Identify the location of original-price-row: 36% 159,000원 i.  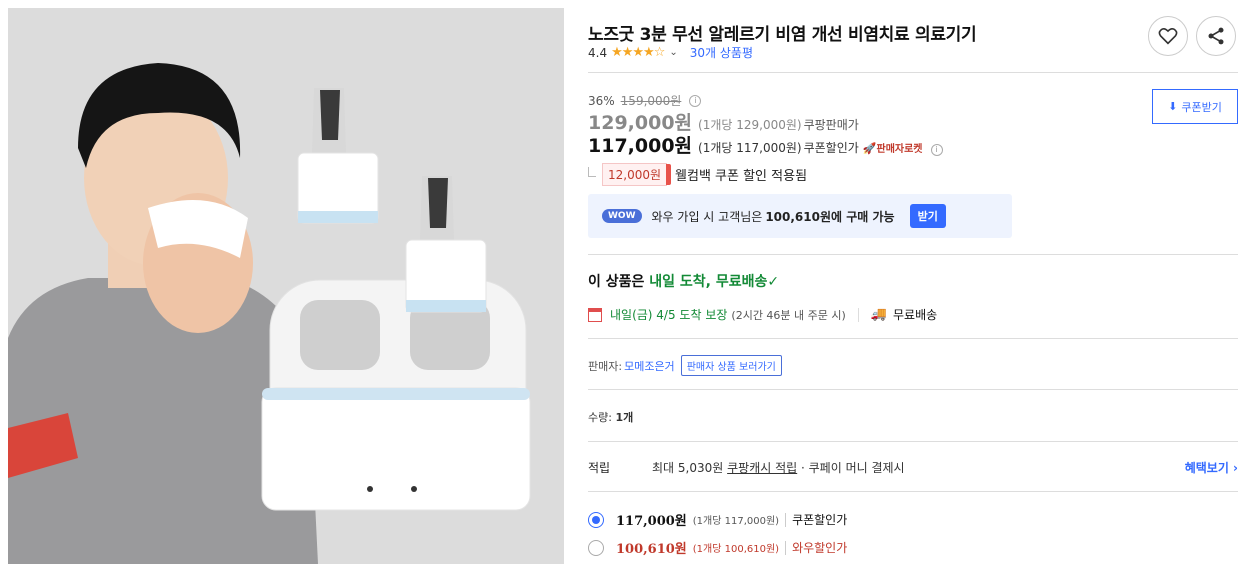
(645, 100).